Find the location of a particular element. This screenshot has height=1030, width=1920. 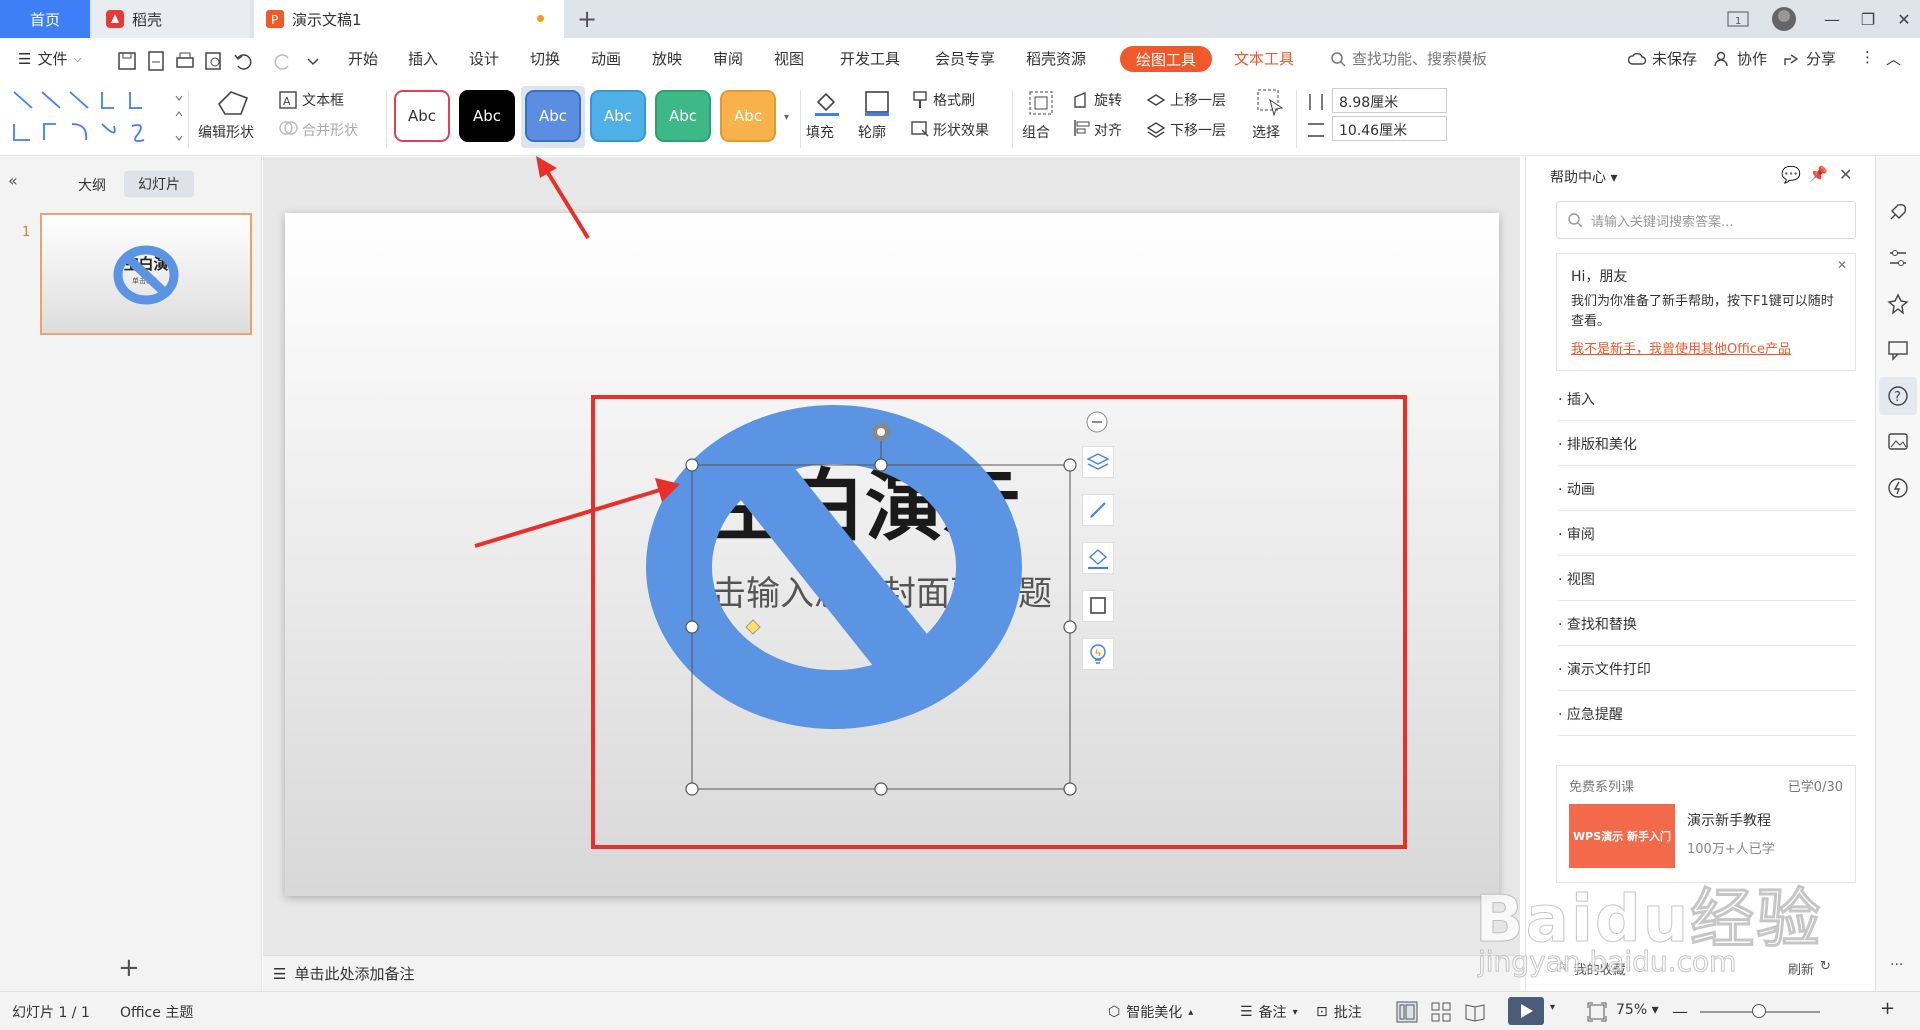

fit-window-icon is located at coordinates (1597, 1012).